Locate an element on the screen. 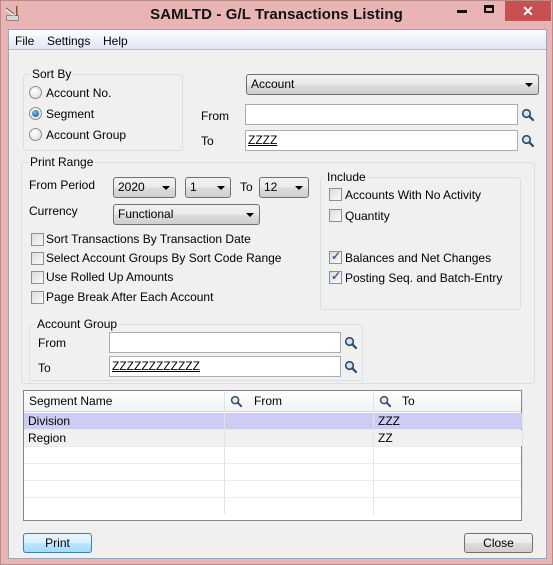 The width and height of the screenshot is (553, 565). to-period-label: To is located at coordinates (246, 187).